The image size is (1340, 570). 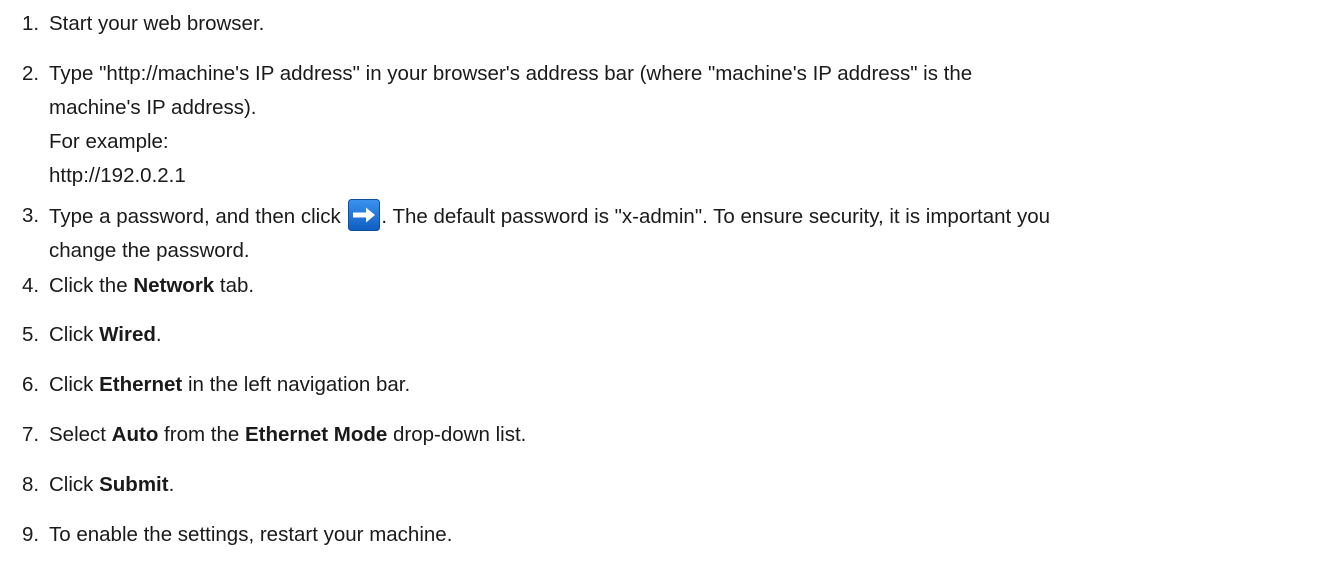 I want to click on step-text: Start your web browser., so click(x=689, y=24).